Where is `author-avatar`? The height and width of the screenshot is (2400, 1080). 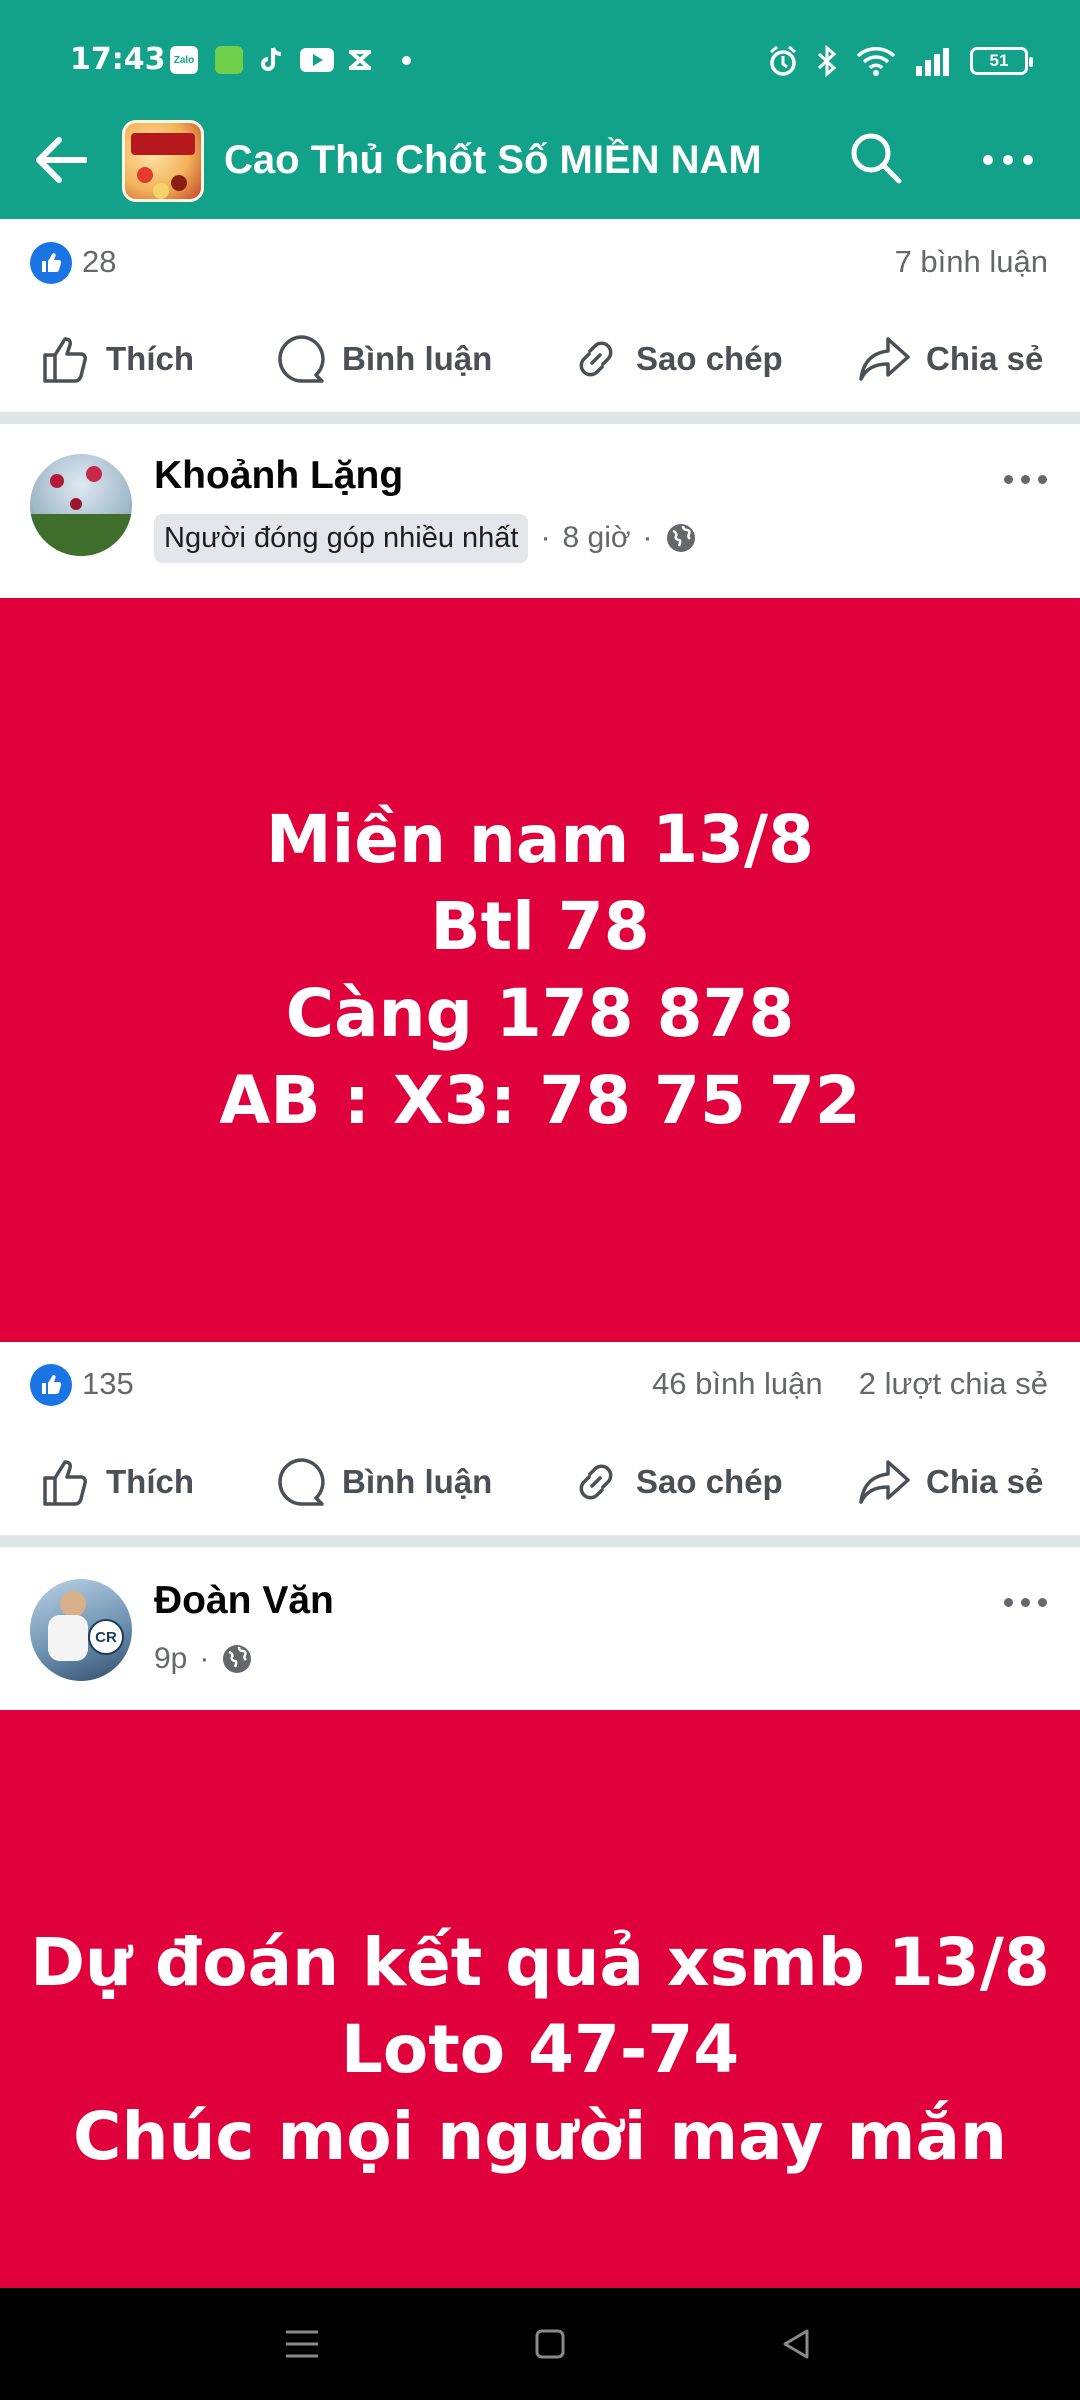
author-avatar is located at coordinates (81, 505).